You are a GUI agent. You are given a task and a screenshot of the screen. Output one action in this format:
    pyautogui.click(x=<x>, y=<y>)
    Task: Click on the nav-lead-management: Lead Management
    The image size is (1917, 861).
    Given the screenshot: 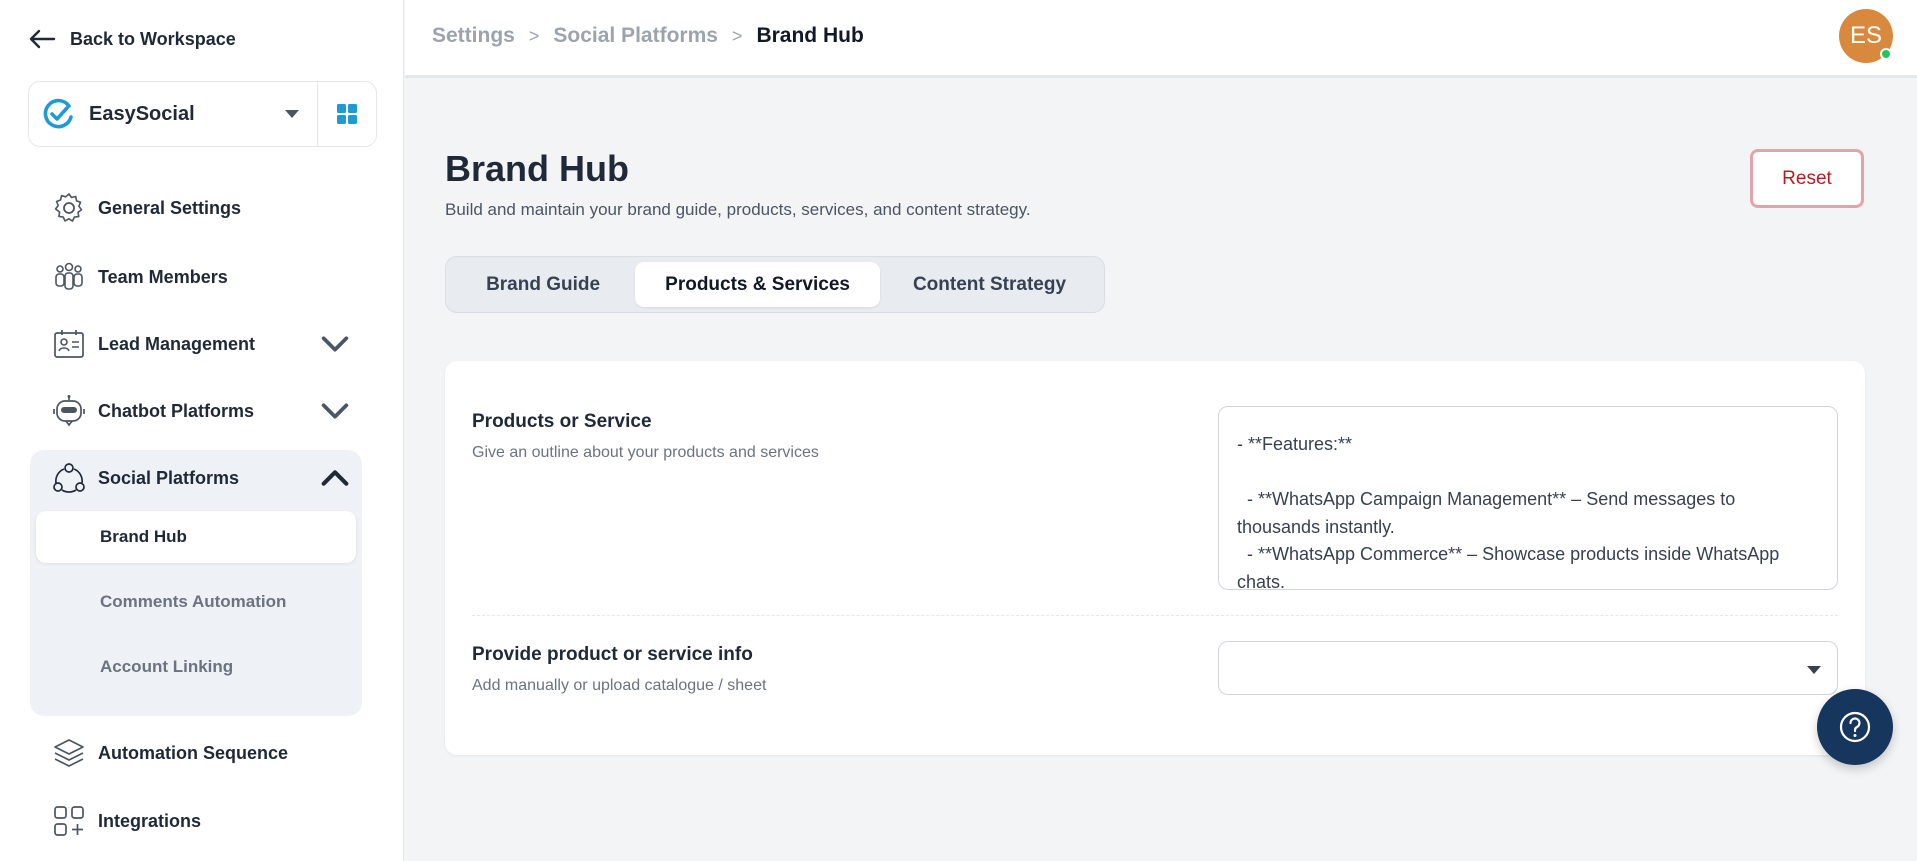 What is the action you would take?
    pyautogui.click(x=202, y=344)
    